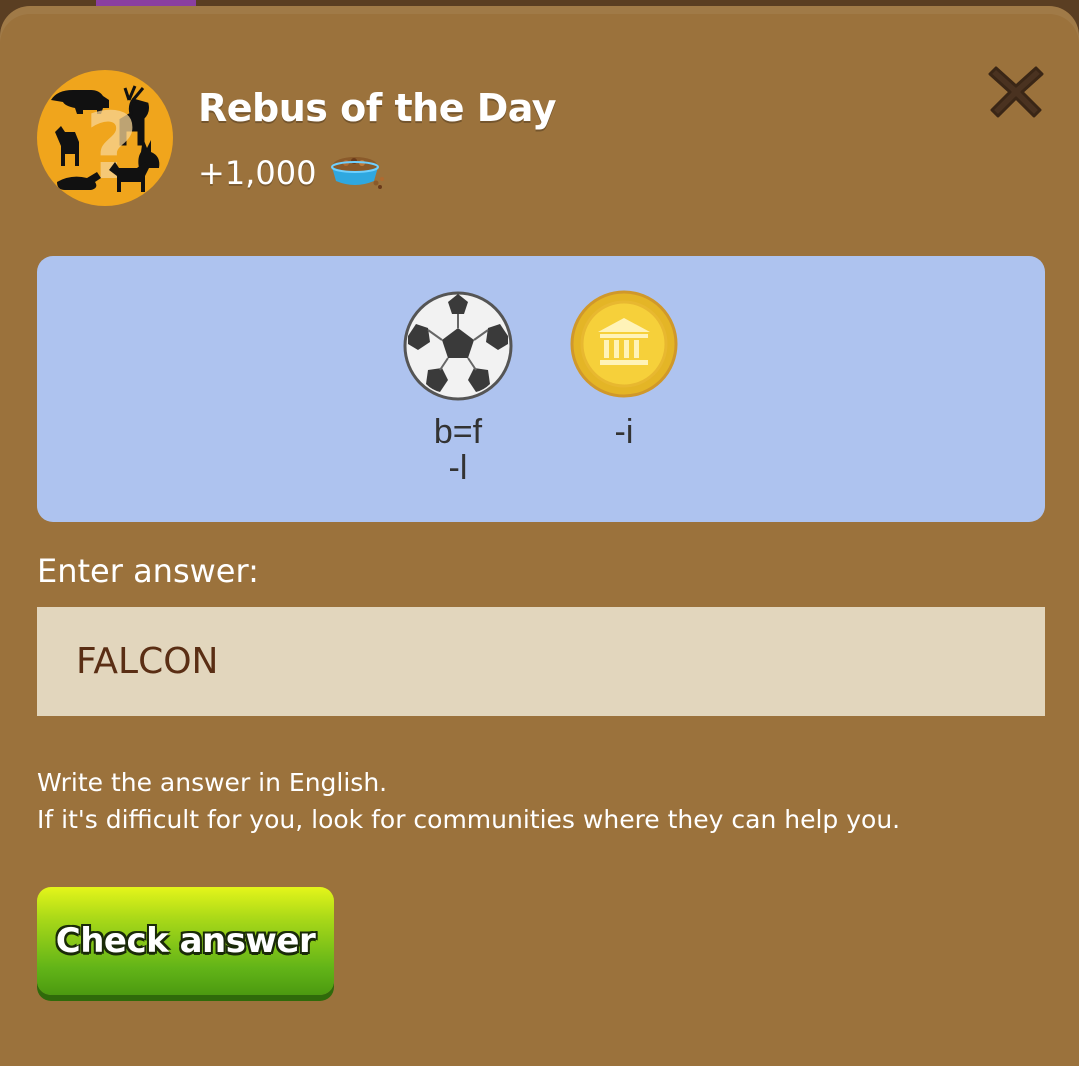 Image resolution: width=1079 pixels, height=1066 pixels. What do you see at coordinates (624, 432) in the screenshot?
I see `rebus-hint-2: -i` at bounding box center [624, 432].